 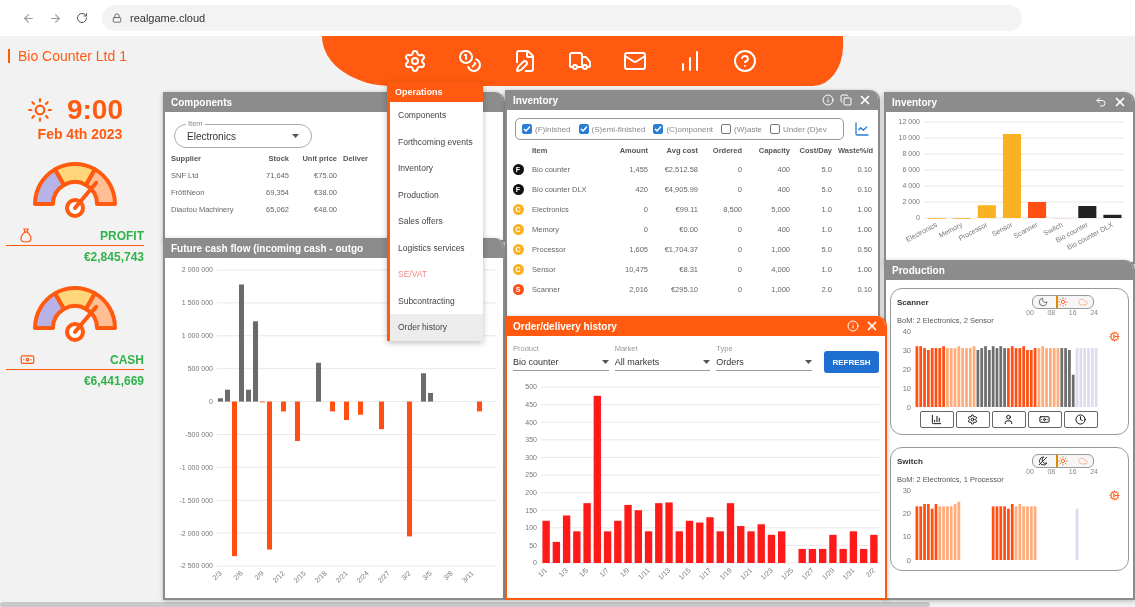 What do you see at coordinates (690, 129) in the screenshot?
I see `checkbox-label: (C)omponent` at bounding box center [690, 129].